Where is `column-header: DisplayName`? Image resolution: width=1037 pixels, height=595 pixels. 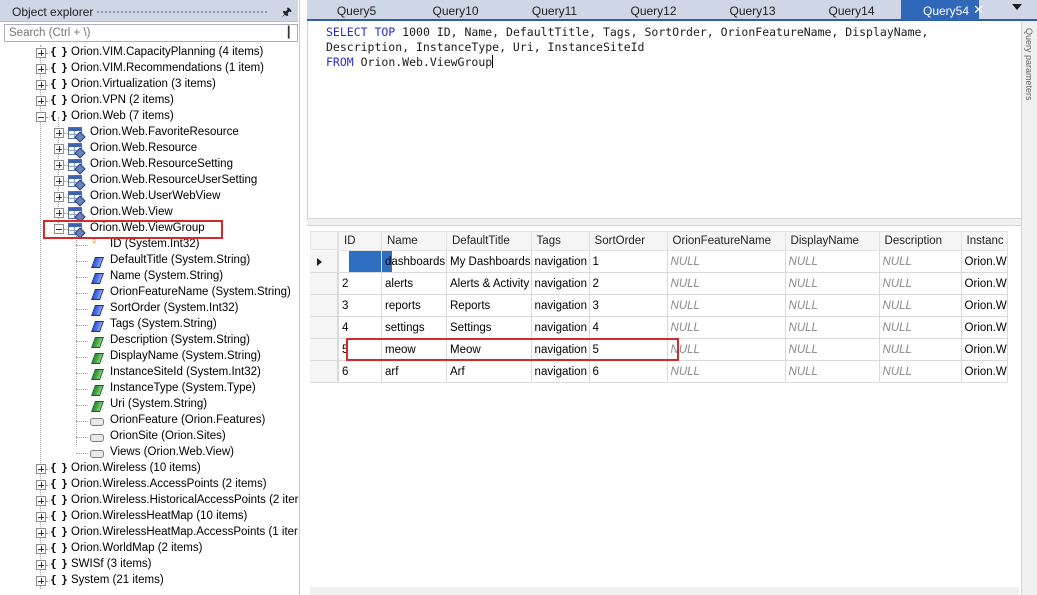
column-header: DisplayName is located at coordinates (832, 241).